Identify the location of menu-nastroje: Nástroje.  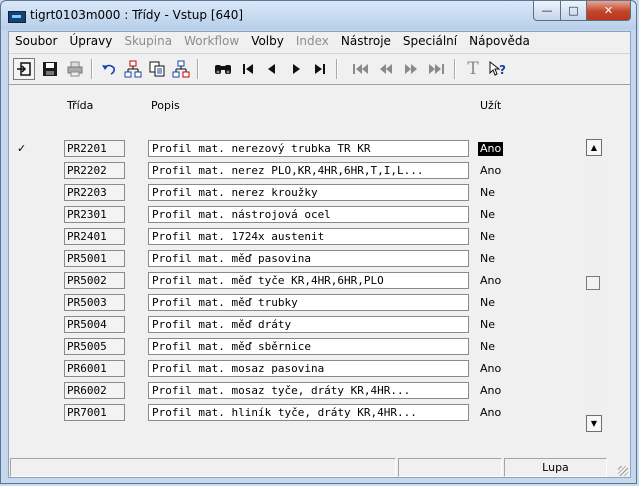
(366, 41).